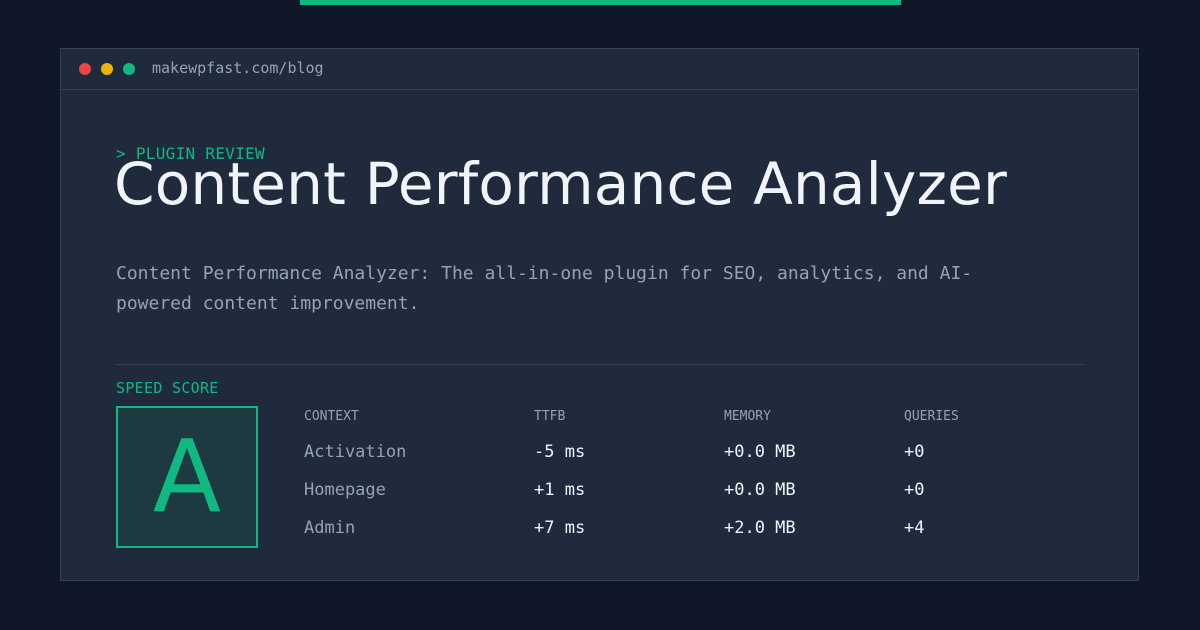 Image resolution: width=1200 pixels, height=630 pixels. I want to click on speed-grade: A, so click(187, 476).